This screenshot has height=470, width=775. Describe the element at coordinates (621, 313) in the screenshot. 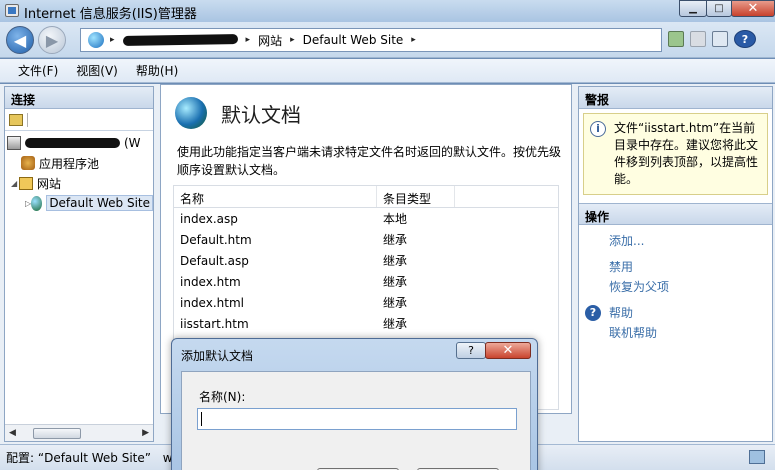

I see `help-label: 帮助` at that location.